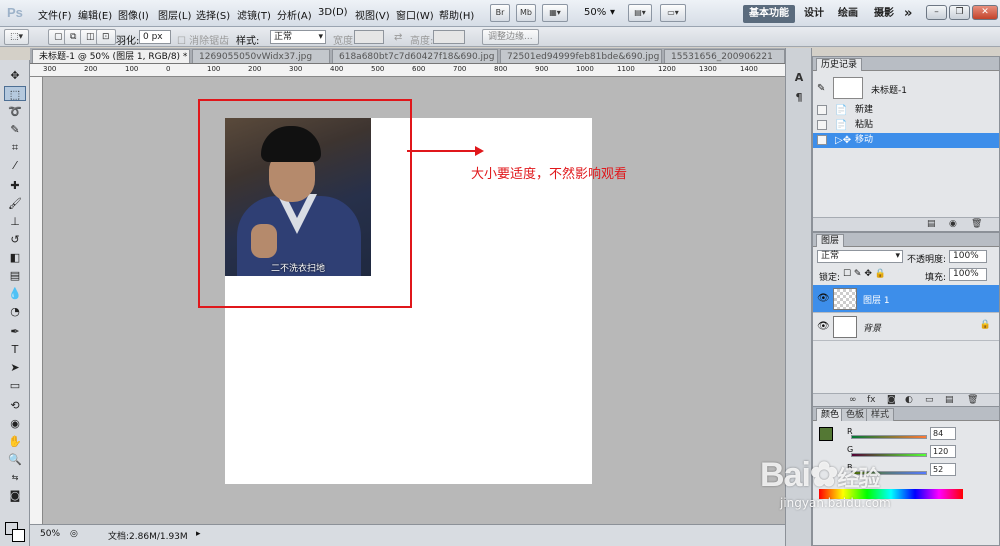  Describe the element at coordinates (906, 299) in the screenshot. I see `layer-row-layer-1: 👁 图层 1` at that location.